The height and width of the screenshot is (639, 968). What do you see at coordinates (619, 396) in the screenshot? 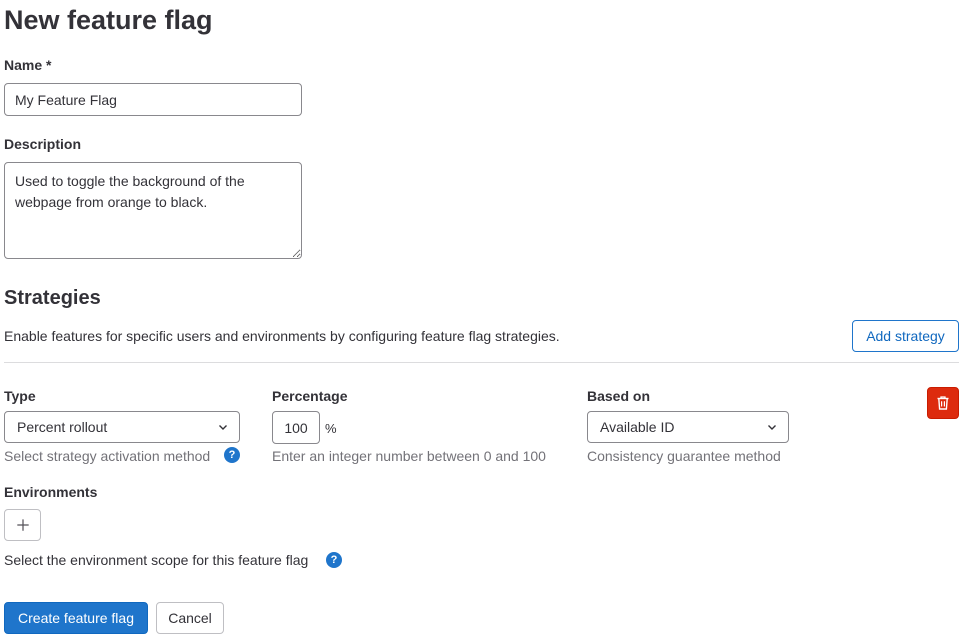
I see `based-on-label: Based on` at bounding box center [619, 396].